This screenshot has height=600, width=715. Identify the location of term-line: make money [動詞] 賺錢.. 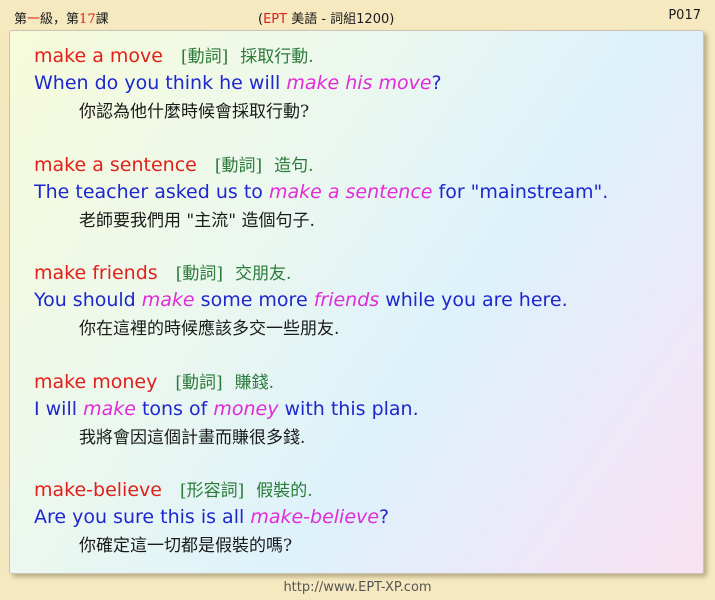
(226, 382).